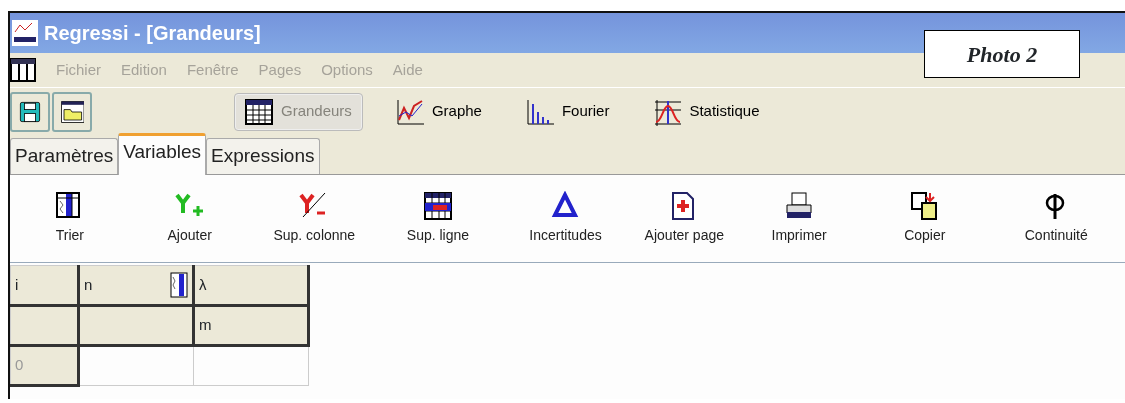  Describe the element at coordinates (162, 153) in the screenshot. I see `tab: Variables` at that location.